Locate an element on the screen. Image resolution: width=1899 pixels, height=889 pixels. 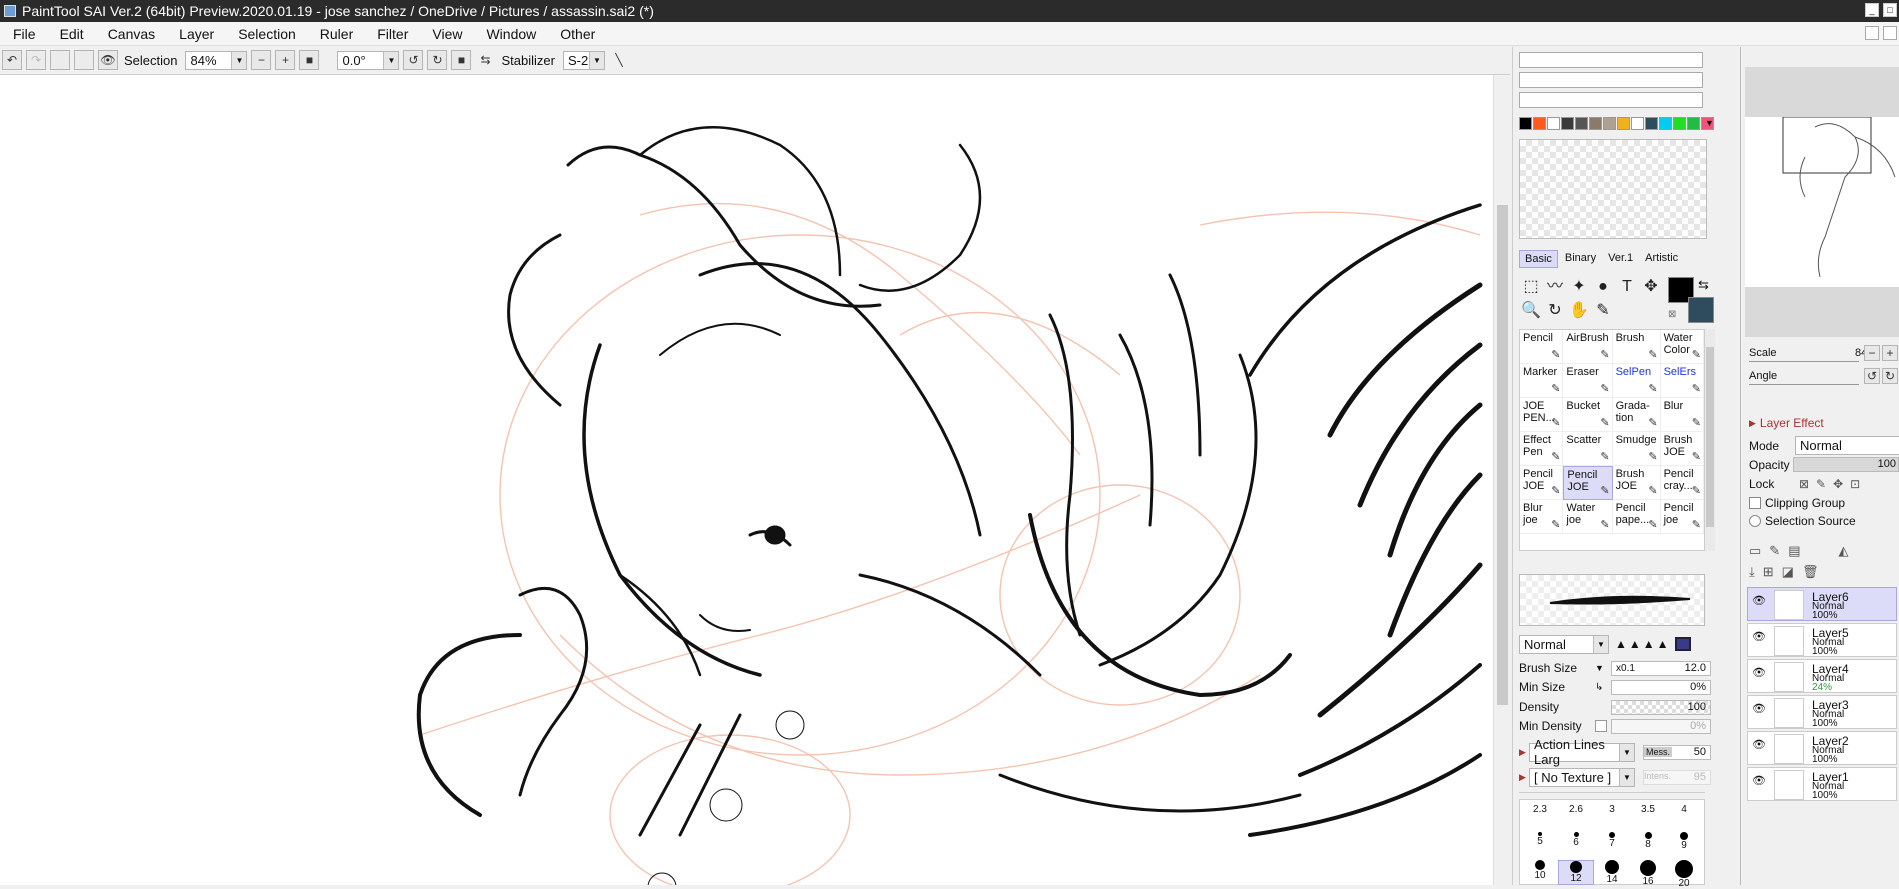
rotate-reset-icon: ■ is located at coordinates (461, 60).